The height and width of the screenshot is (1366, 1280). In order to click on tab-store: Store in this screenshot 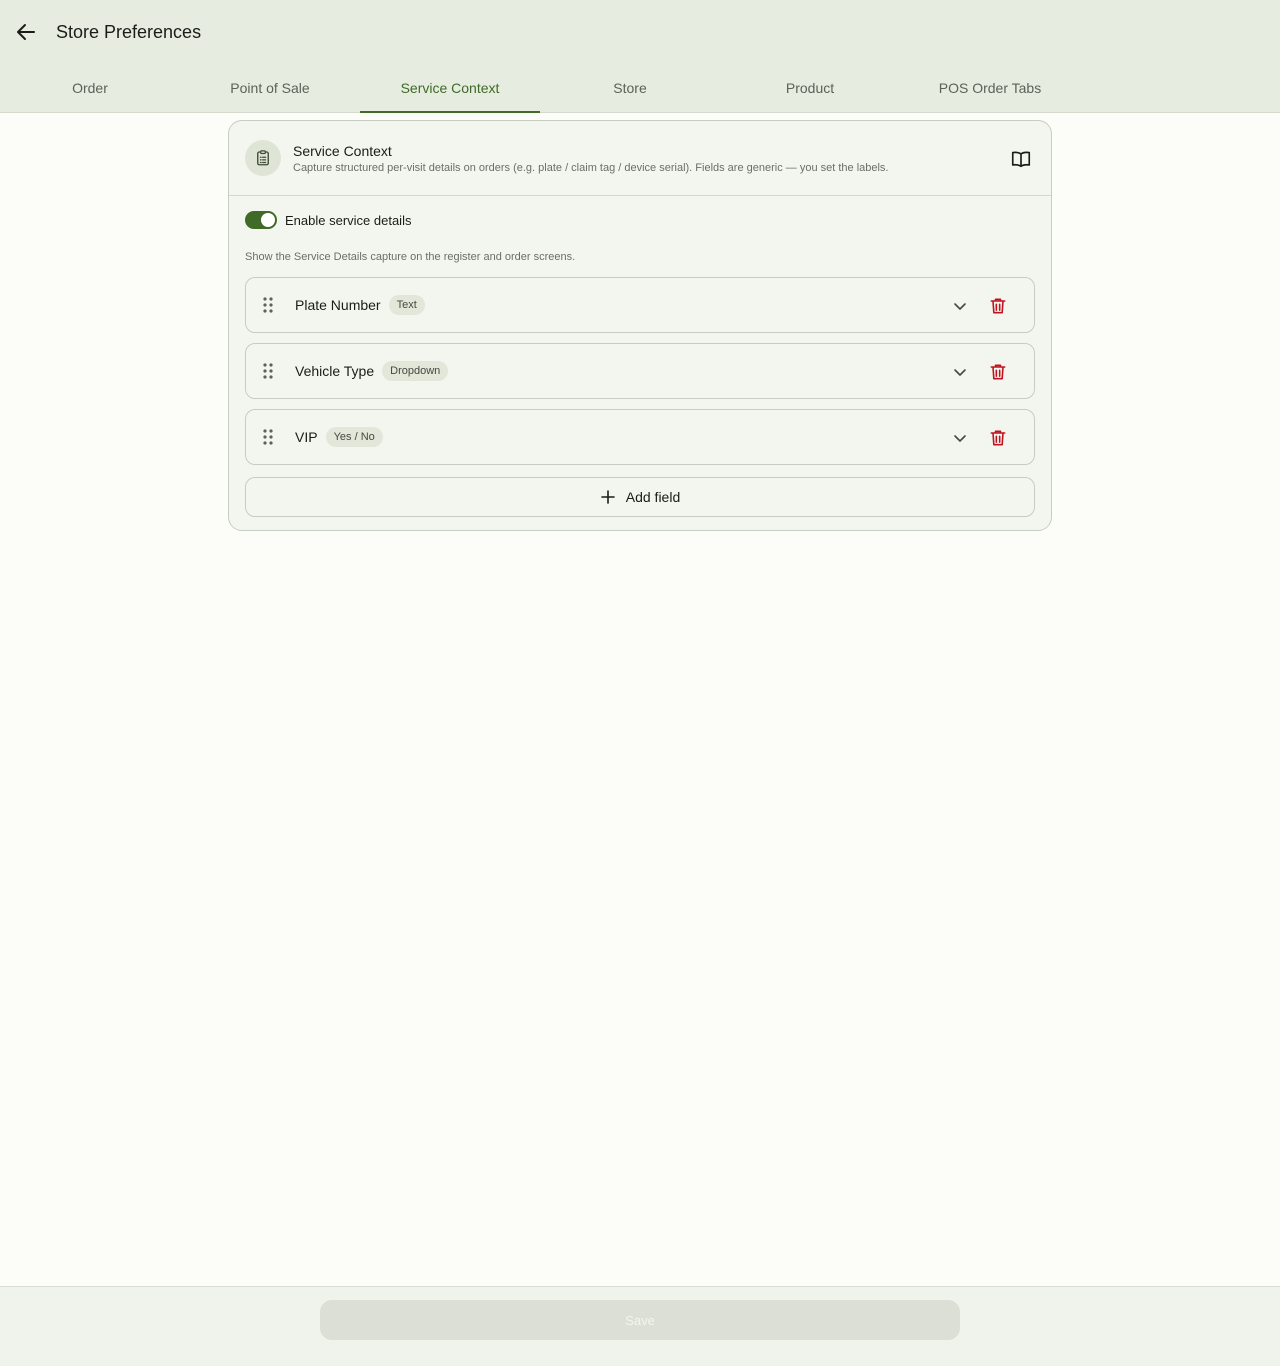, I will do `click(630, 88)`.